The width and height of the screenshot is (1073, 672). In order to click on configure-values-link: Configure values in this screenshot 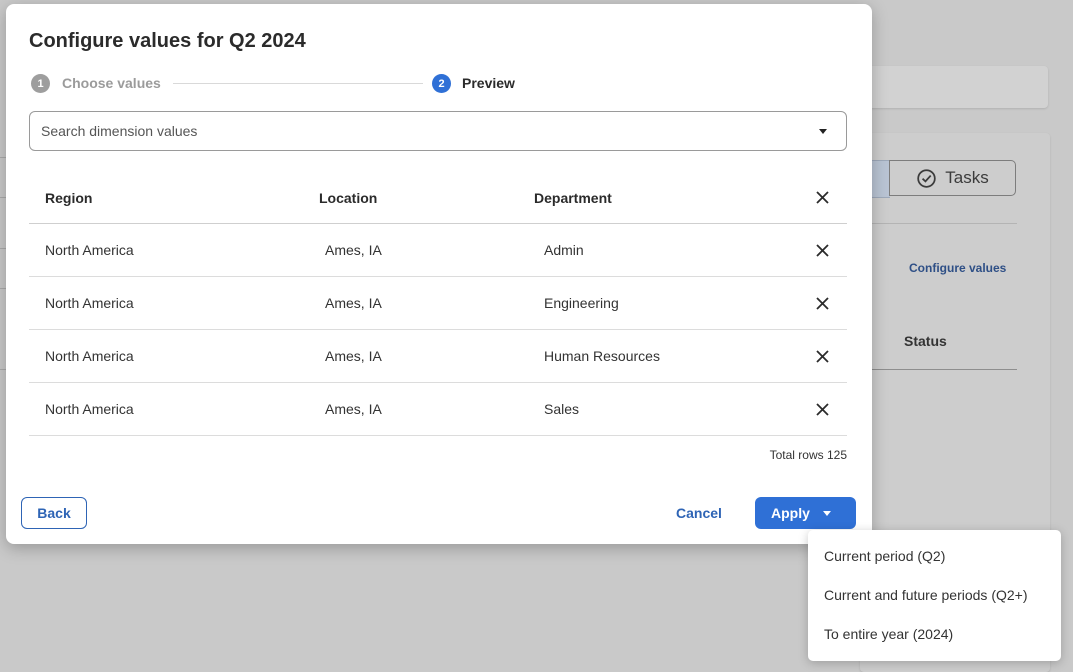, I will do `click(957, 268)`.